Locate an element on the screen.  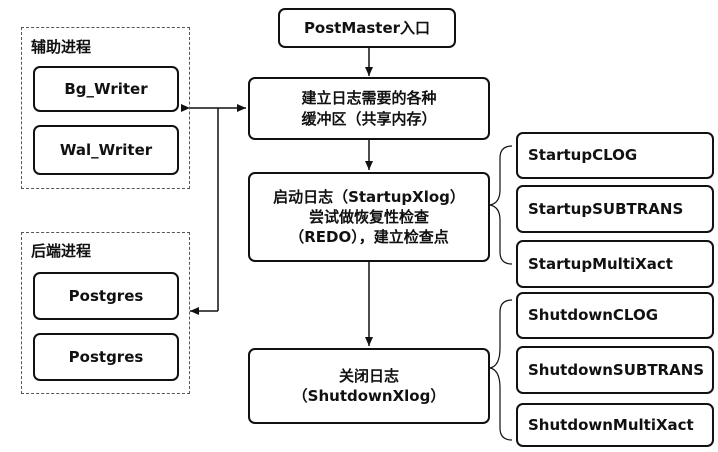
shutdown-brace is located at coordinates (501, 370).